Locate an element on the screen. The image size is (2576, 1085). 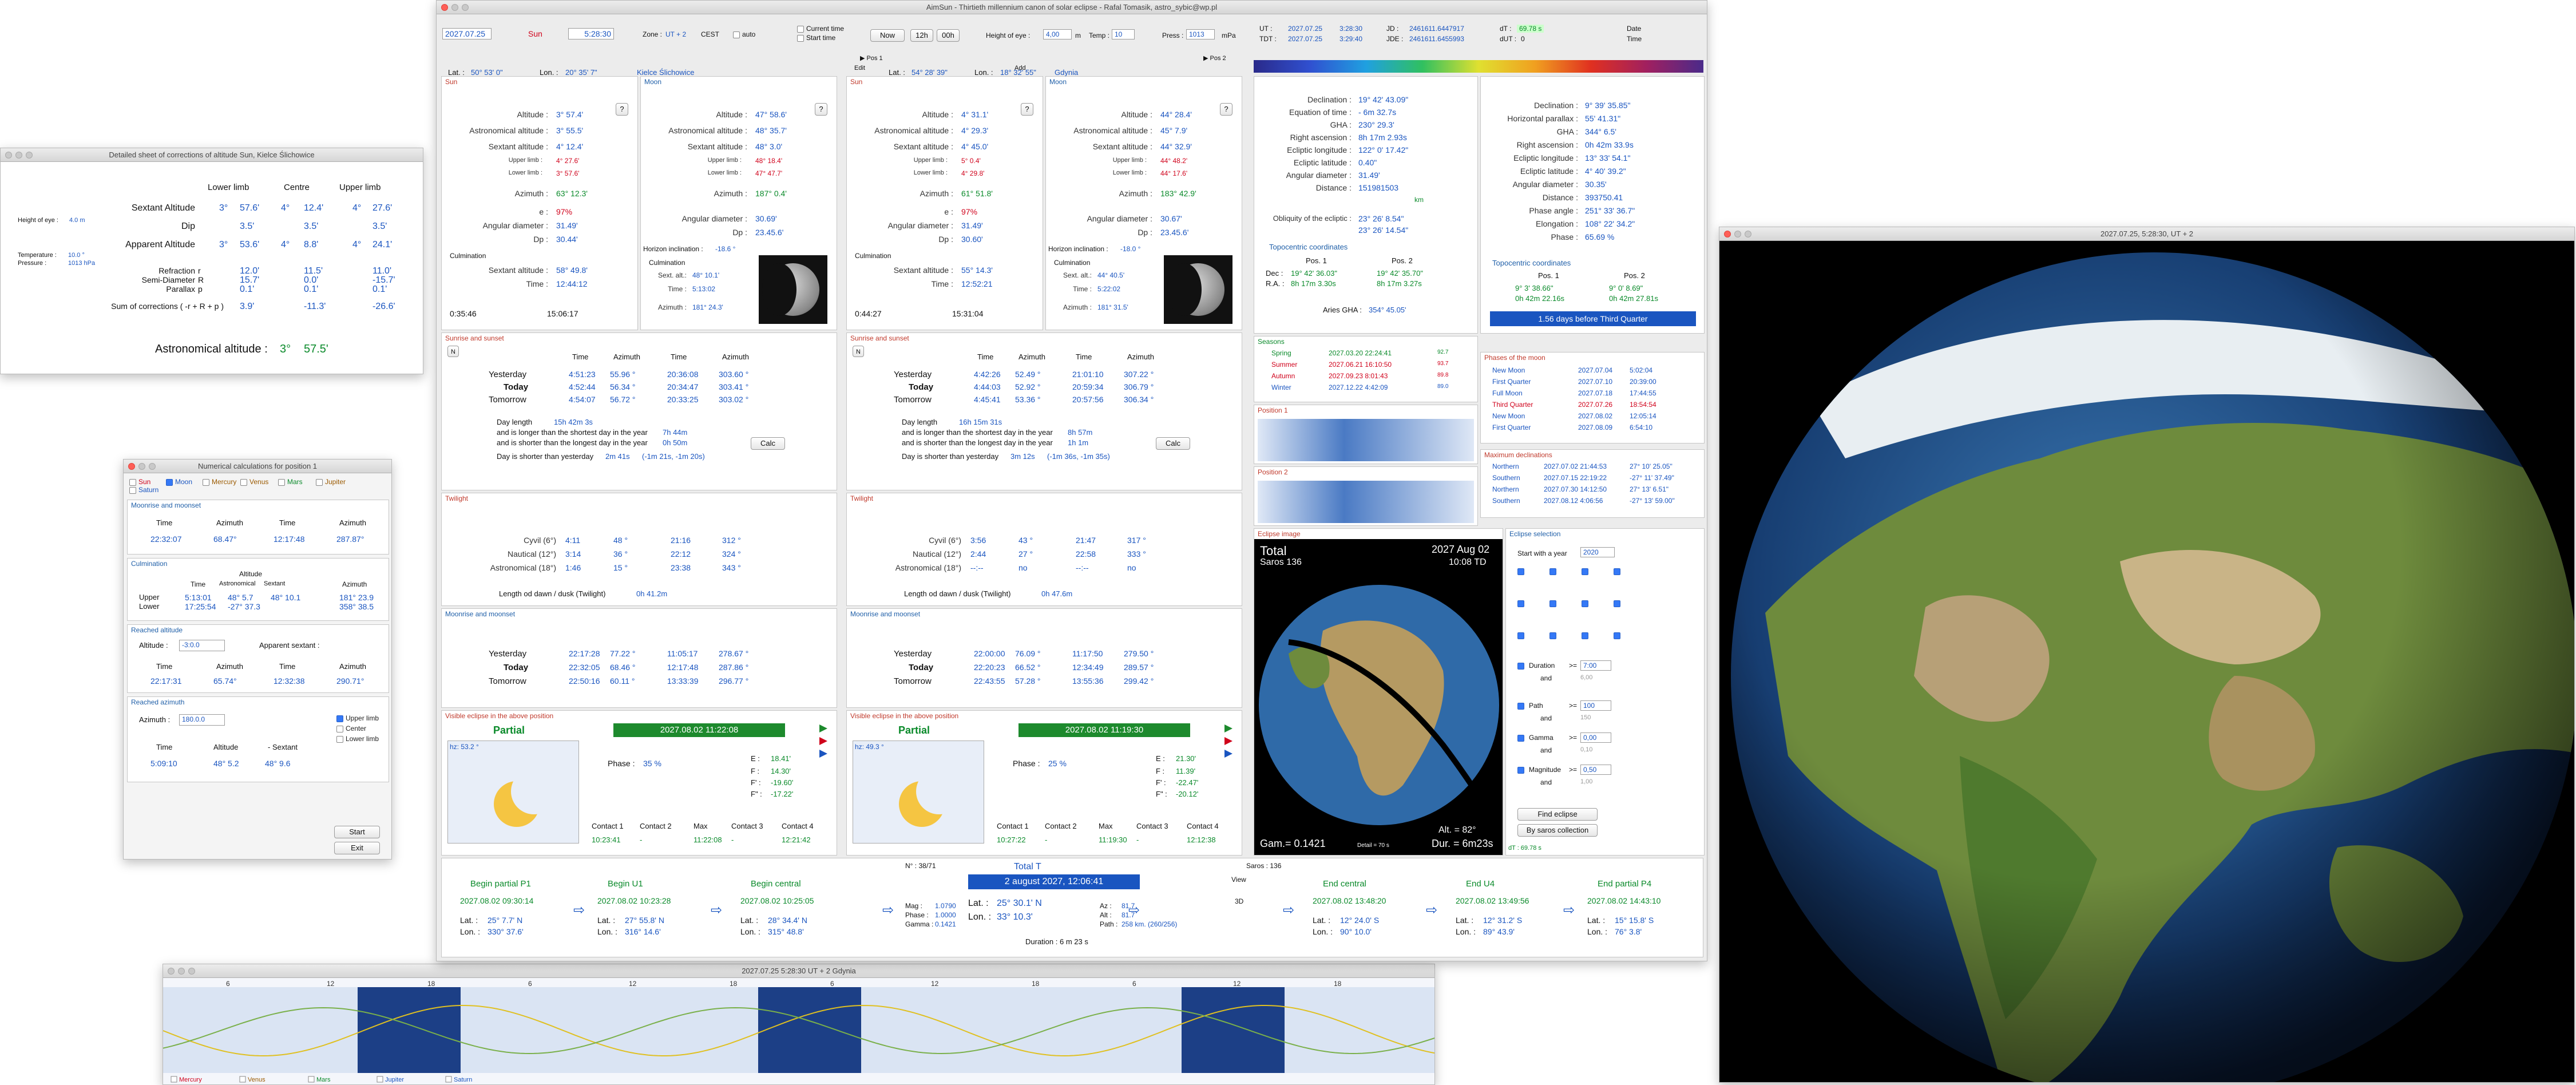
lower-limb-option: Lower limb is located at coordinates (357, 739).